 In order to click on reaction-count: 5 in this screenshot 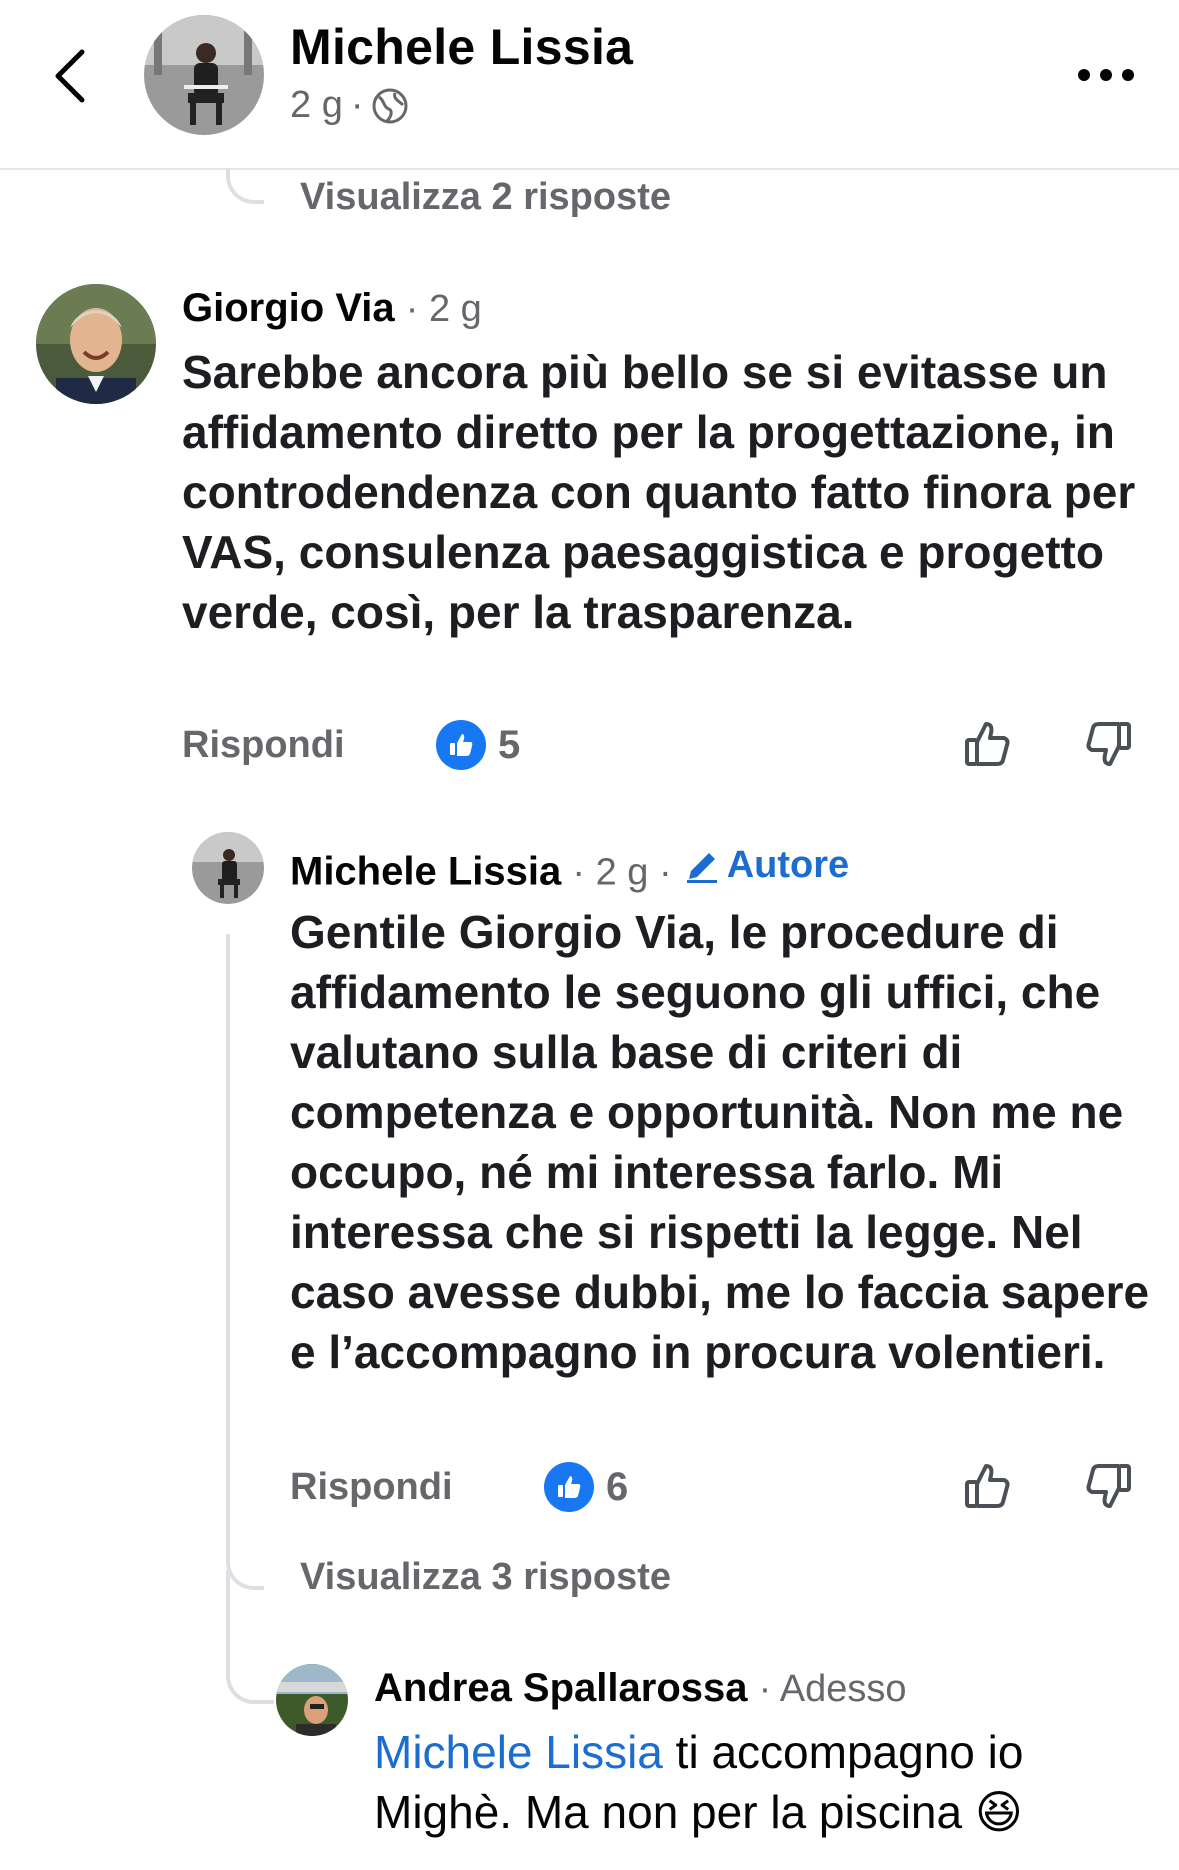, I will do `click(509, 744)`.